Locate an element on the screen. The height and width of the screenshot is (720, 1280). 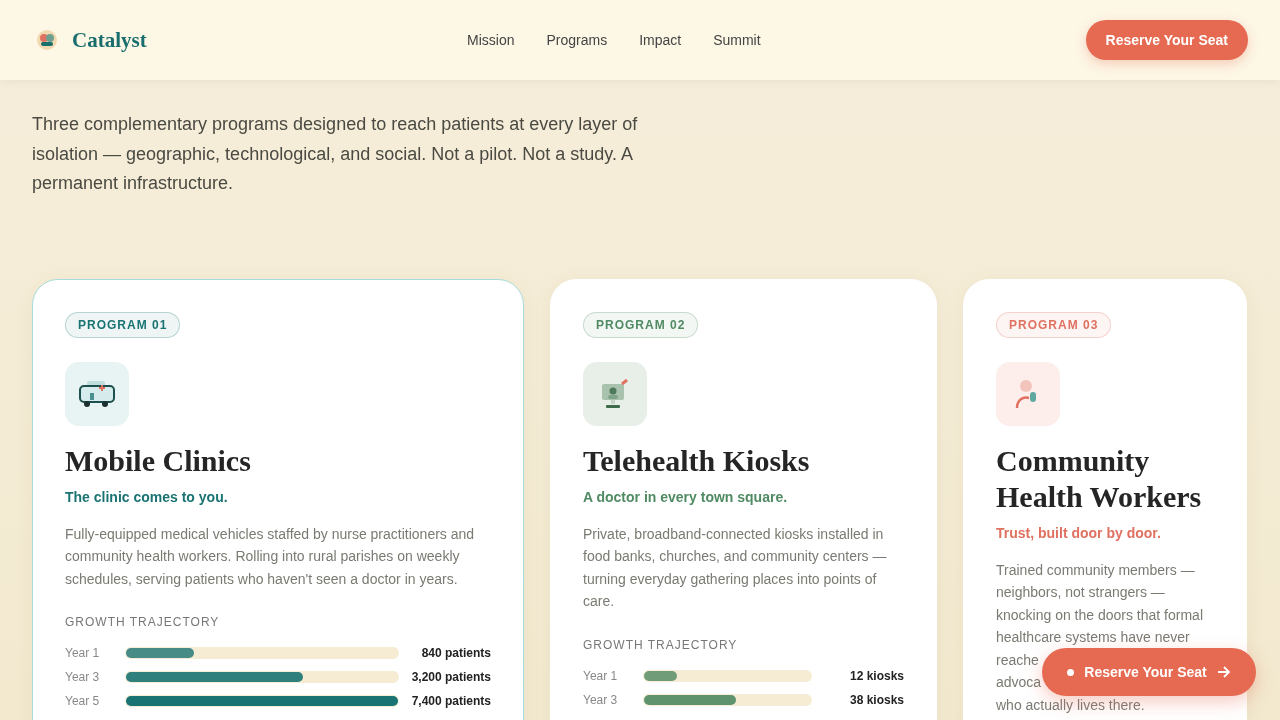
description-line: reache is located at coordinates (1017, 660).